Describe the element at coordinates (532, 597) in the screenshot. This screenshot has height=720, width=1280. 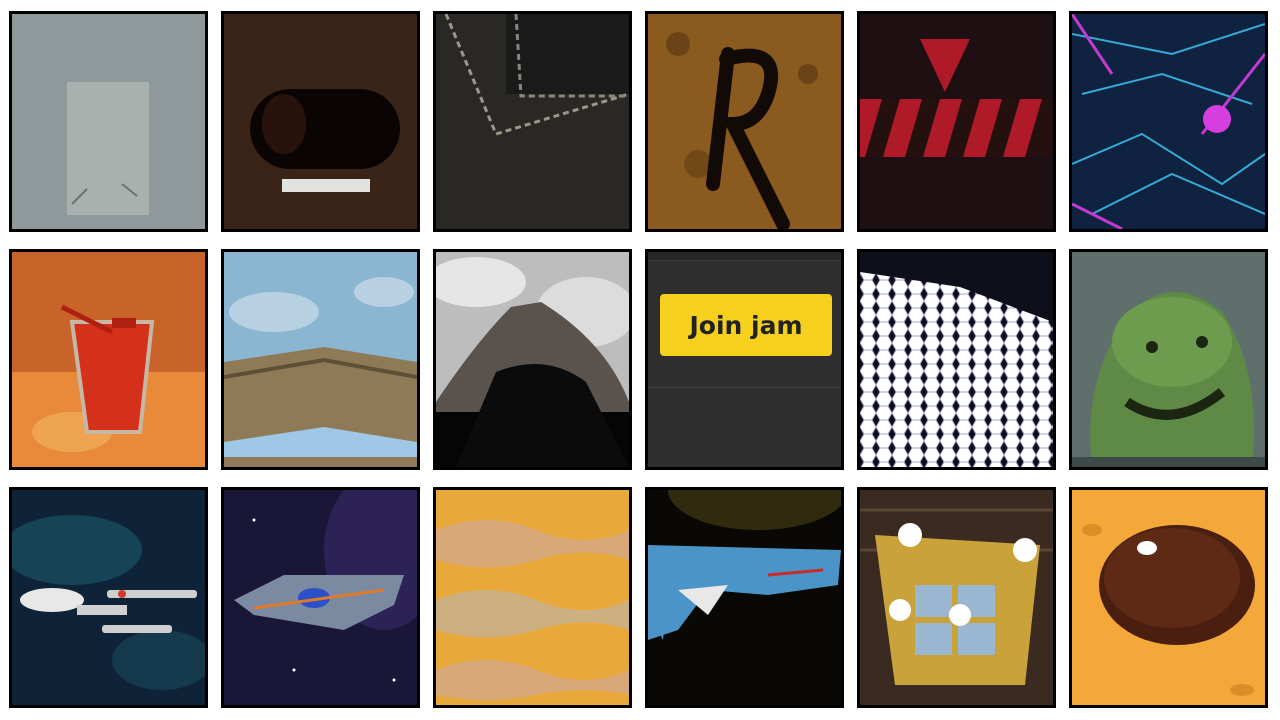
I see `tile-sand-waves` at that location.